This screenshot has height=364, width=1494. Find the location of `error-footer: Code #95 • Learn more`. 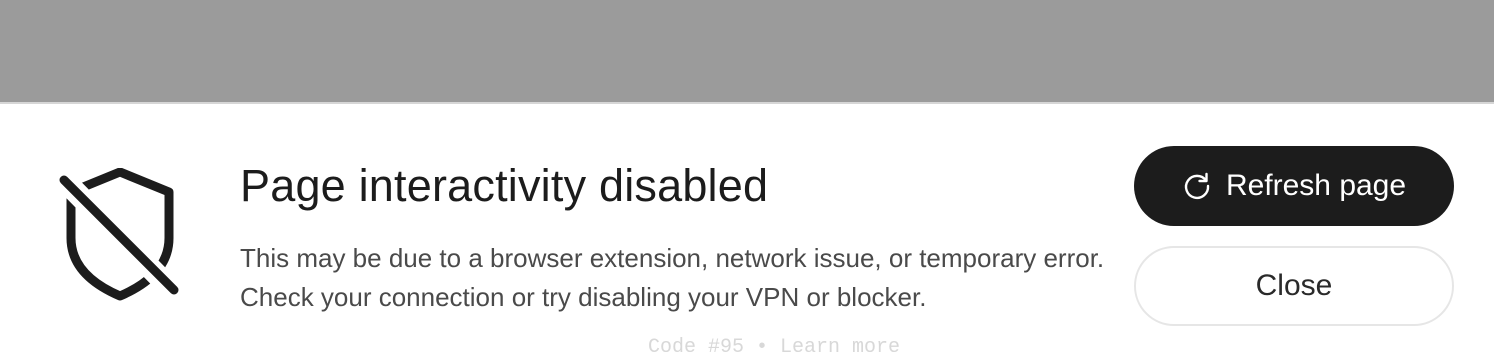

error-footer: Code #95 • Learn more is located at coordinates (747, 347).